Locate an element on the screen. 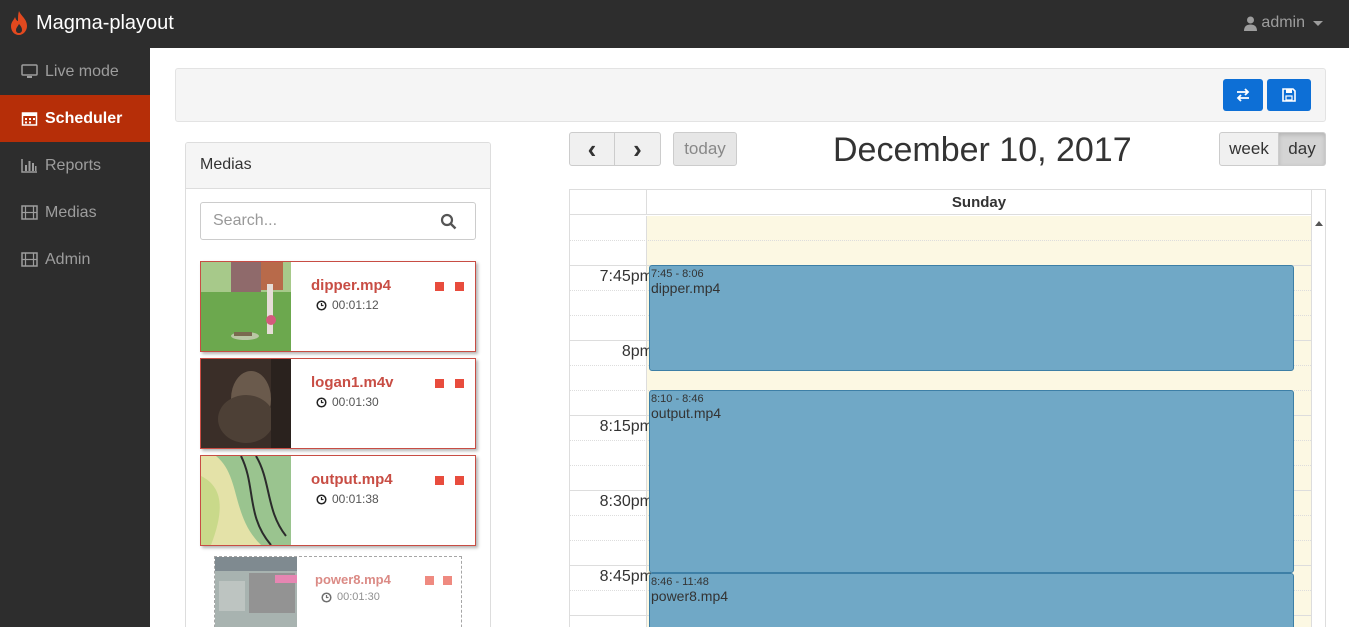  swap-button is located at coordinates (1243, 95).